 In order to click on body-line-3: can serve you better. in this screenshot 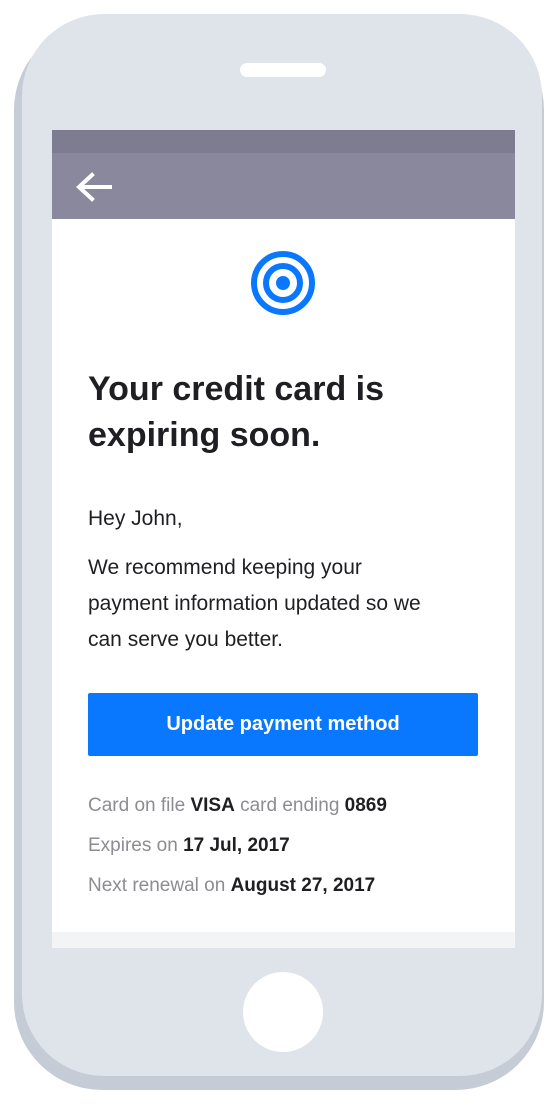, I will do `click(185, 639)`.